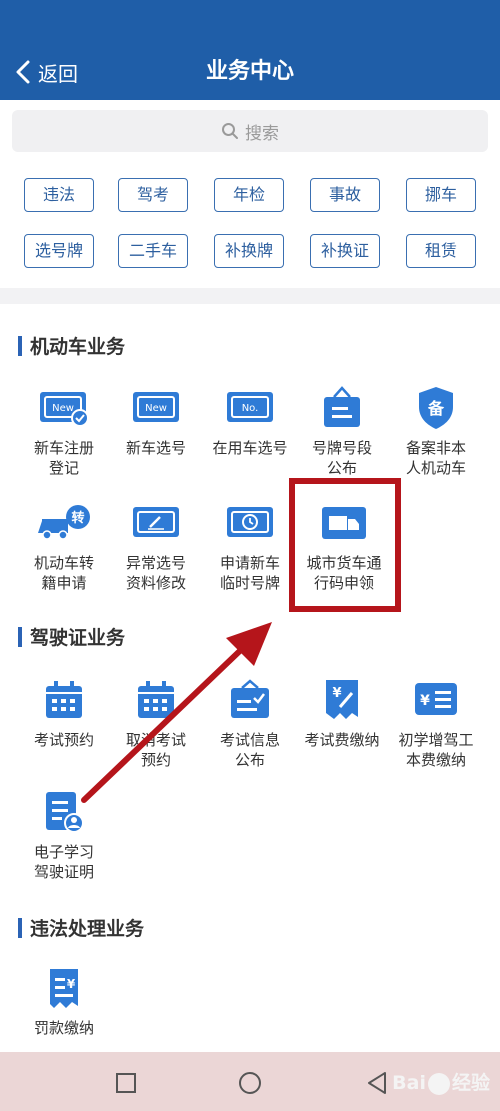  What do you see at coordinates (249, 750) in the screenshot?
I see `service-label: 考试信息 公布` at bounding box center [249, 750].